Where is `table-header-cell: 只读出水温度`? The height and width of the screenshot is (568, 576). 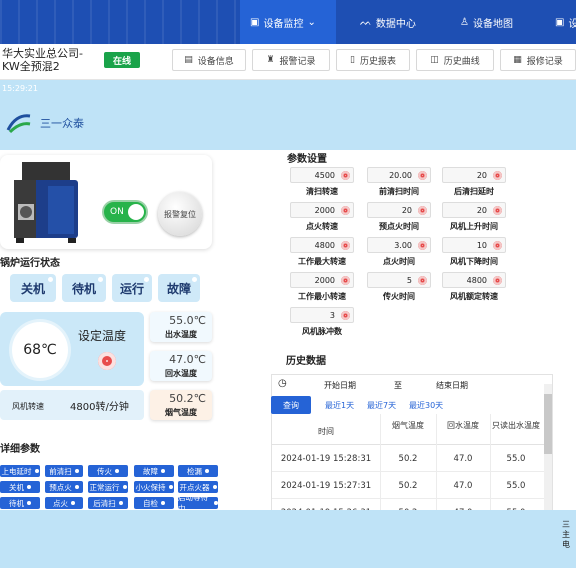 table-header-cell: 只读出水温度 is located at coordinates (516, 425).